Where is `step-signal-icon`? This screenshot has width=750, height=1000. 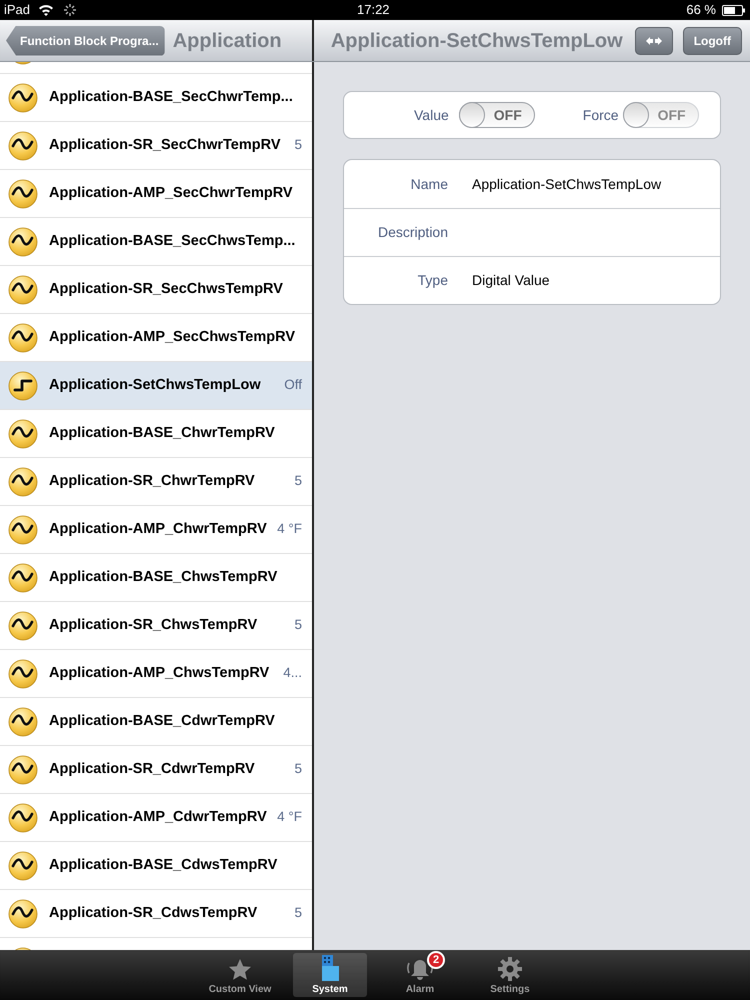 step-signal-icon is located at coordinates (23, 385).